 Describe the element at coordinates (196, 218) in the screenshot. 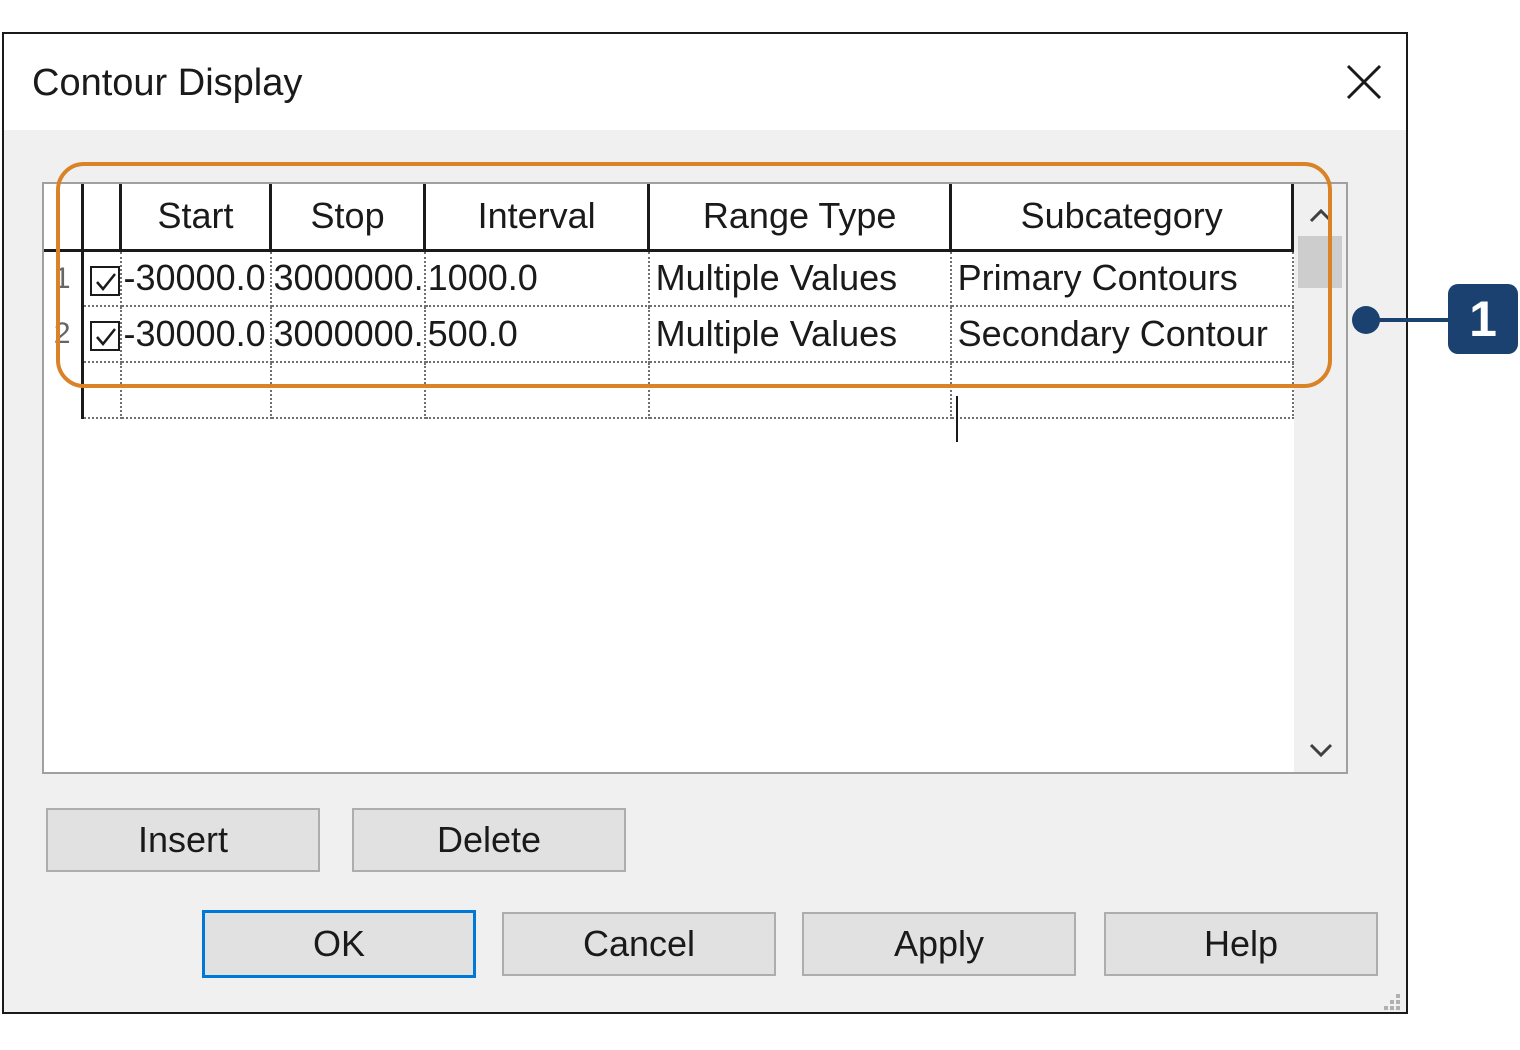

I see `column-header-start: Start` at that location.